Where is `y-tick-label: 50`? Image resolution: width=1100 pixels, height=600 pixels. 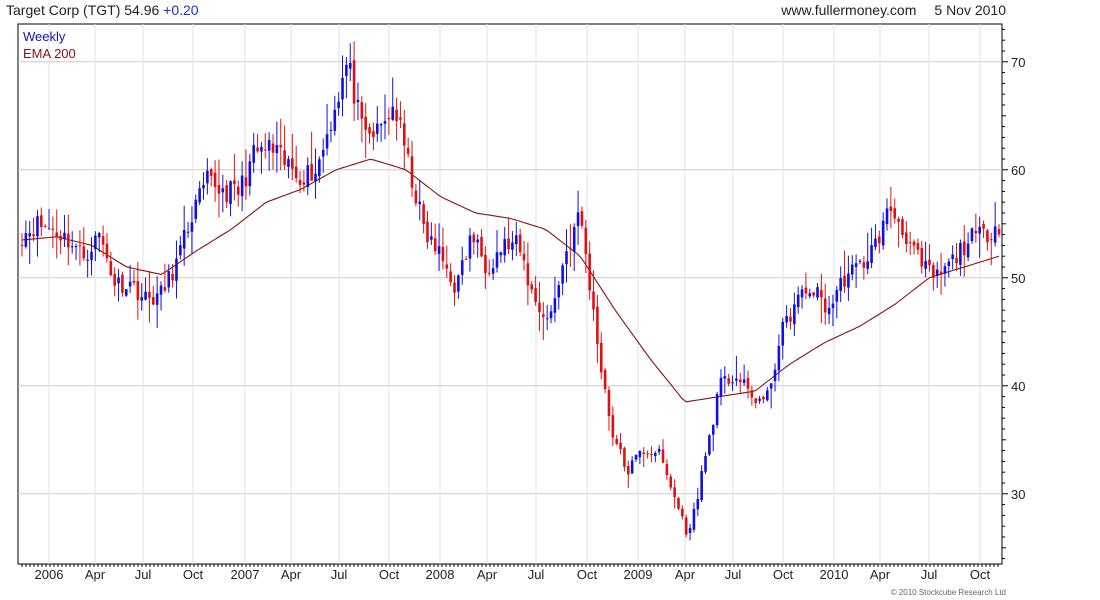
y-tick-label: 50 is located at coordinates (1018, 278).